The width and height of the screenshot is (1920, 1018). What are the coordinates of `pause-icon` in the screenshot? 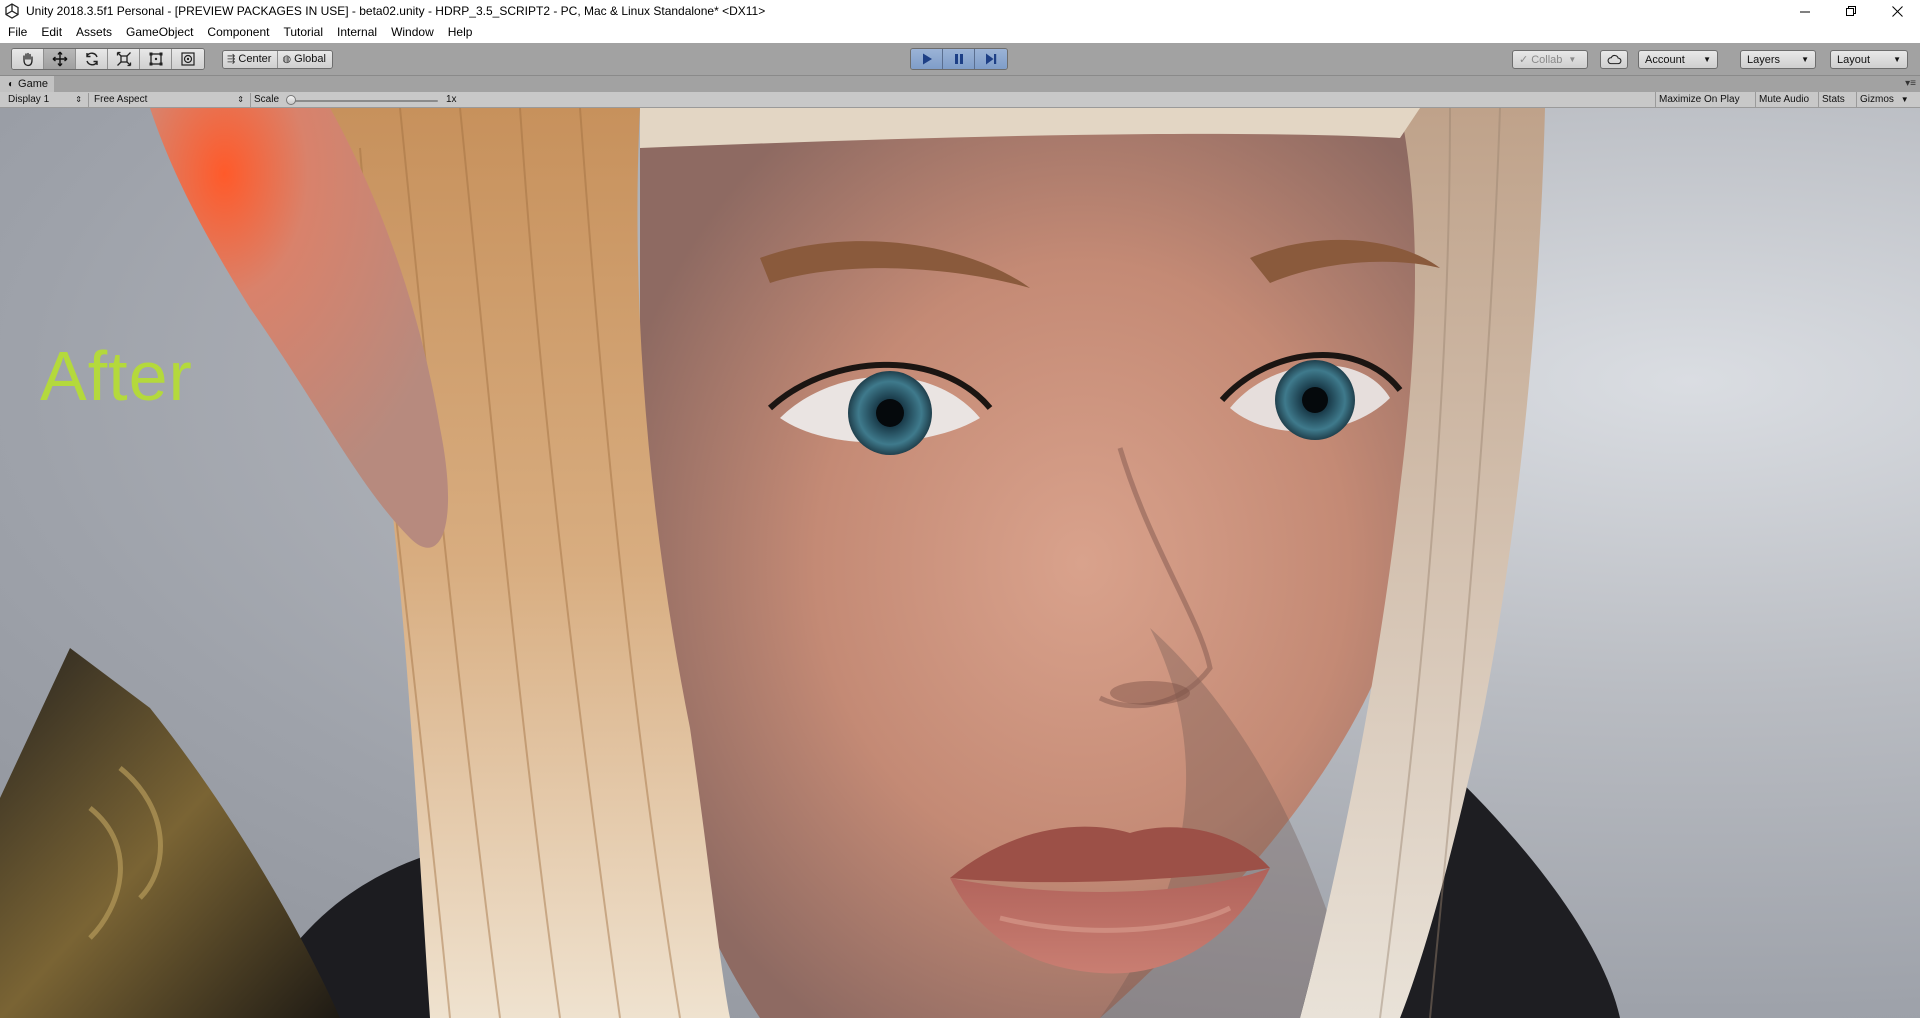 It's located at (958, 59).